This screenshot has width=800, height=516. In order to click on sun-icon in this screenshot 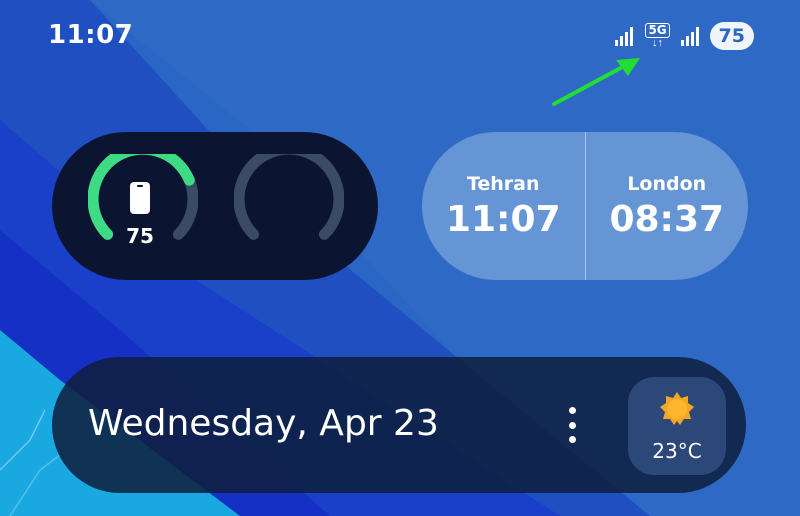, I will do `click(677, 408)`.